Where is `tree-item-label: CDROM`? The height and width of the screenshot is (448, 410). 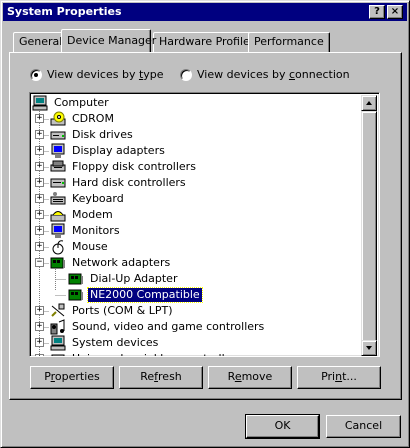
tree-item-label: CDROM is located at coordinates (93, 118).